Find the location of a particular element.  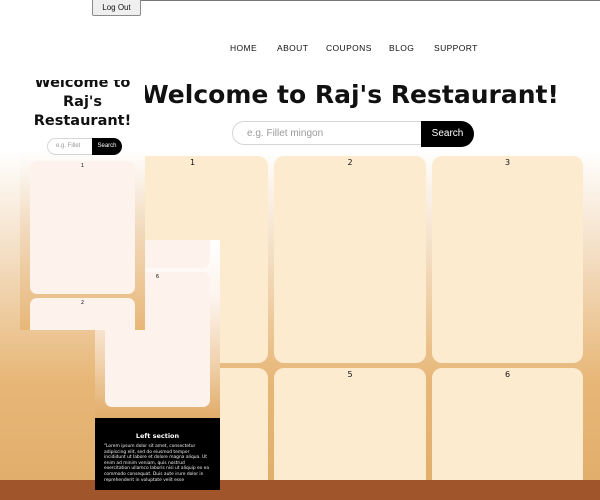

mobile-search-bar: e.g. Fillet Search is located at coordinates (84, 146).